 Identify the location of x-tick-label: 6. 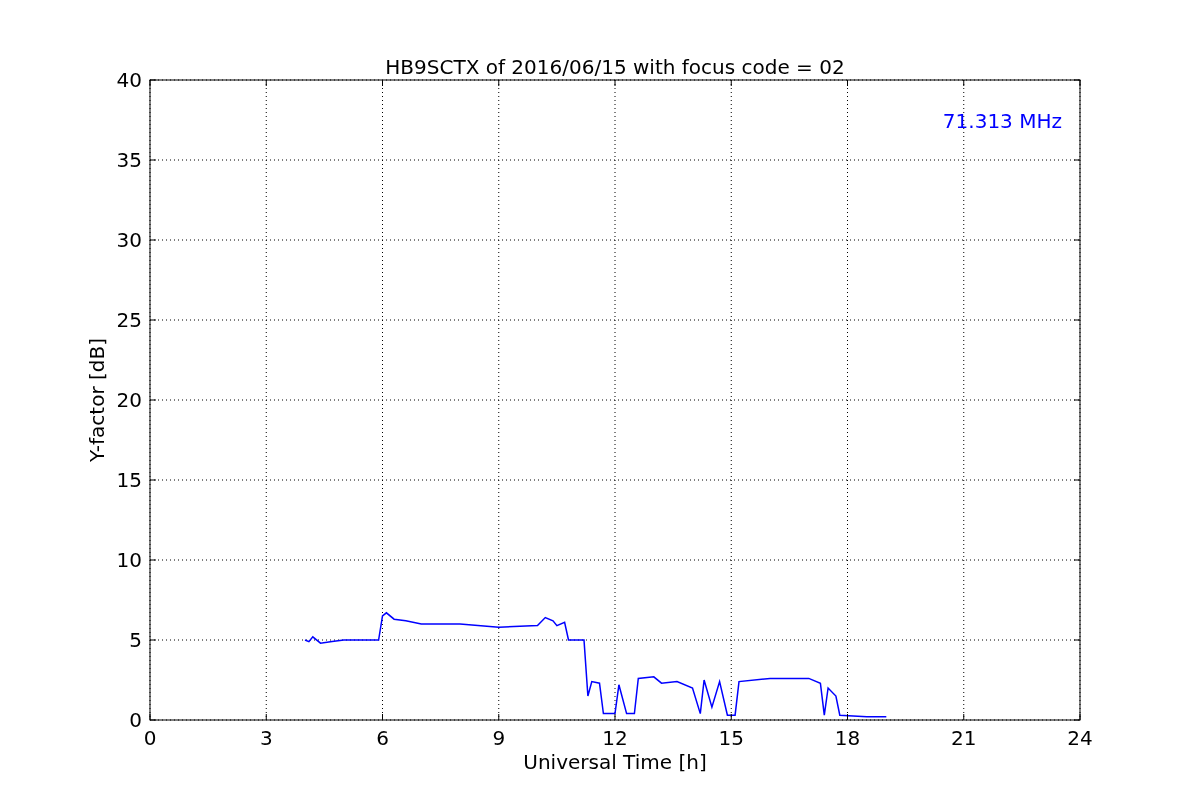
(382, 738).